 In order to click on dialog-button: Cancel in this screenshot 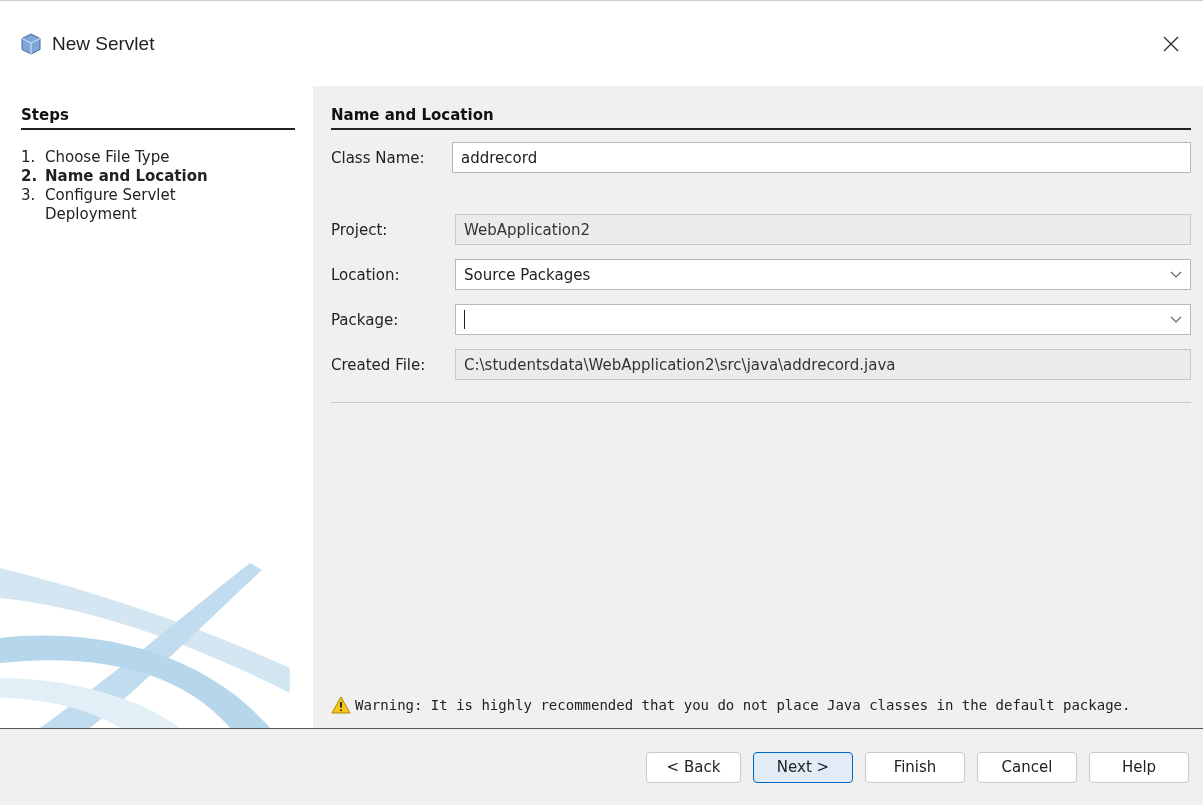, I will do `click(1027, 767)`.